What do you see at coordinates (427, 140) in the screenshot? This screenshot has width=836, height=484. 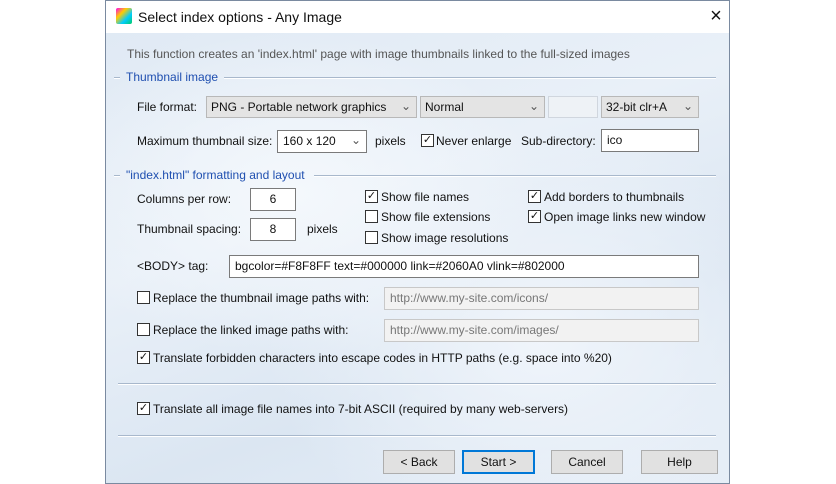 I see `never-enlarge-checkbox: ✓` at bounding box center [427, 140].